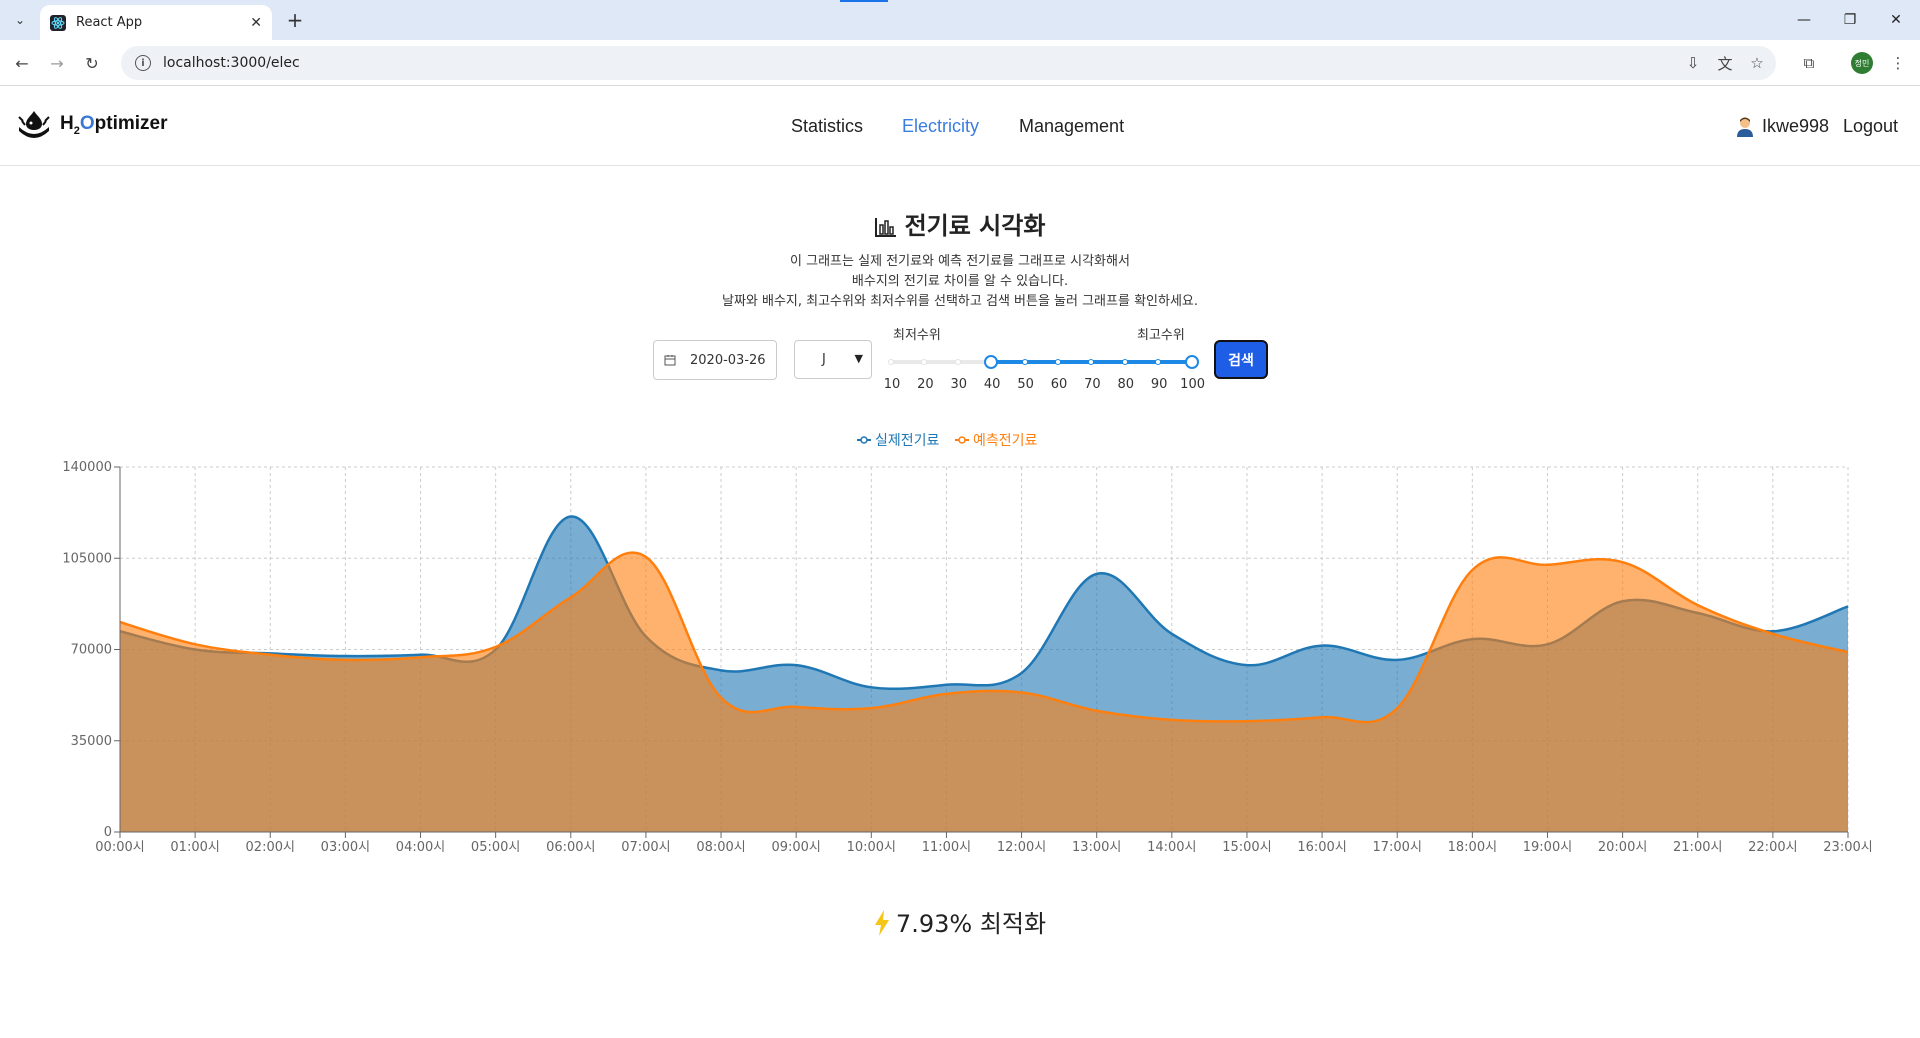 This screenshot has height=1038, width=1920. I want to click on browser-menu-icon: ⋮, so click(1898, 63).